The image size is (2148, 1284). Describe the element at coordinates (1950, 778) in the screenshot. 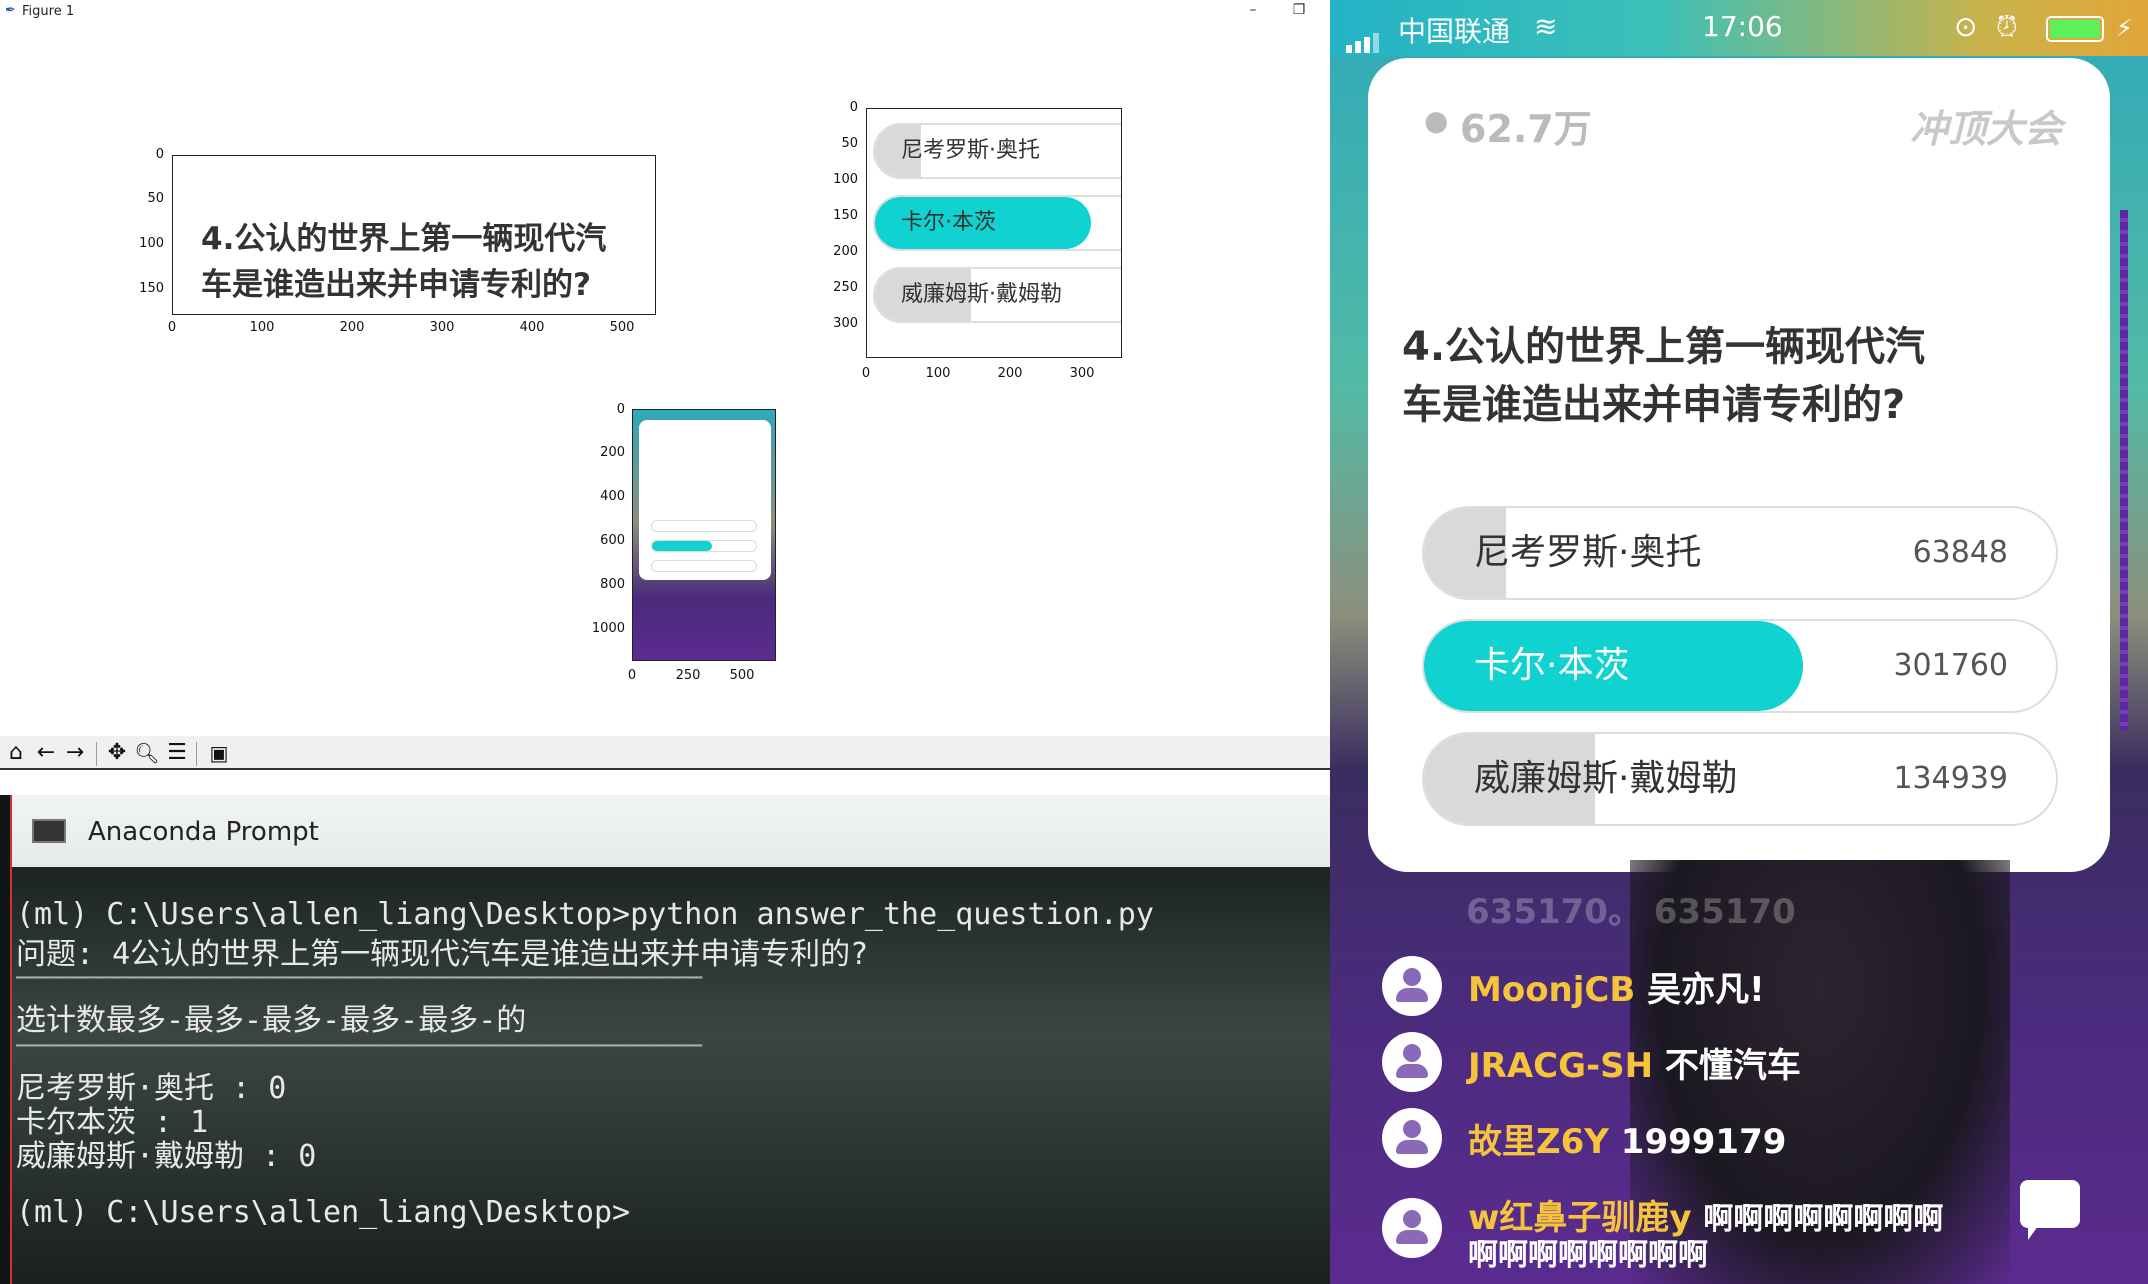

I see `answer-count: 134939` at that location.